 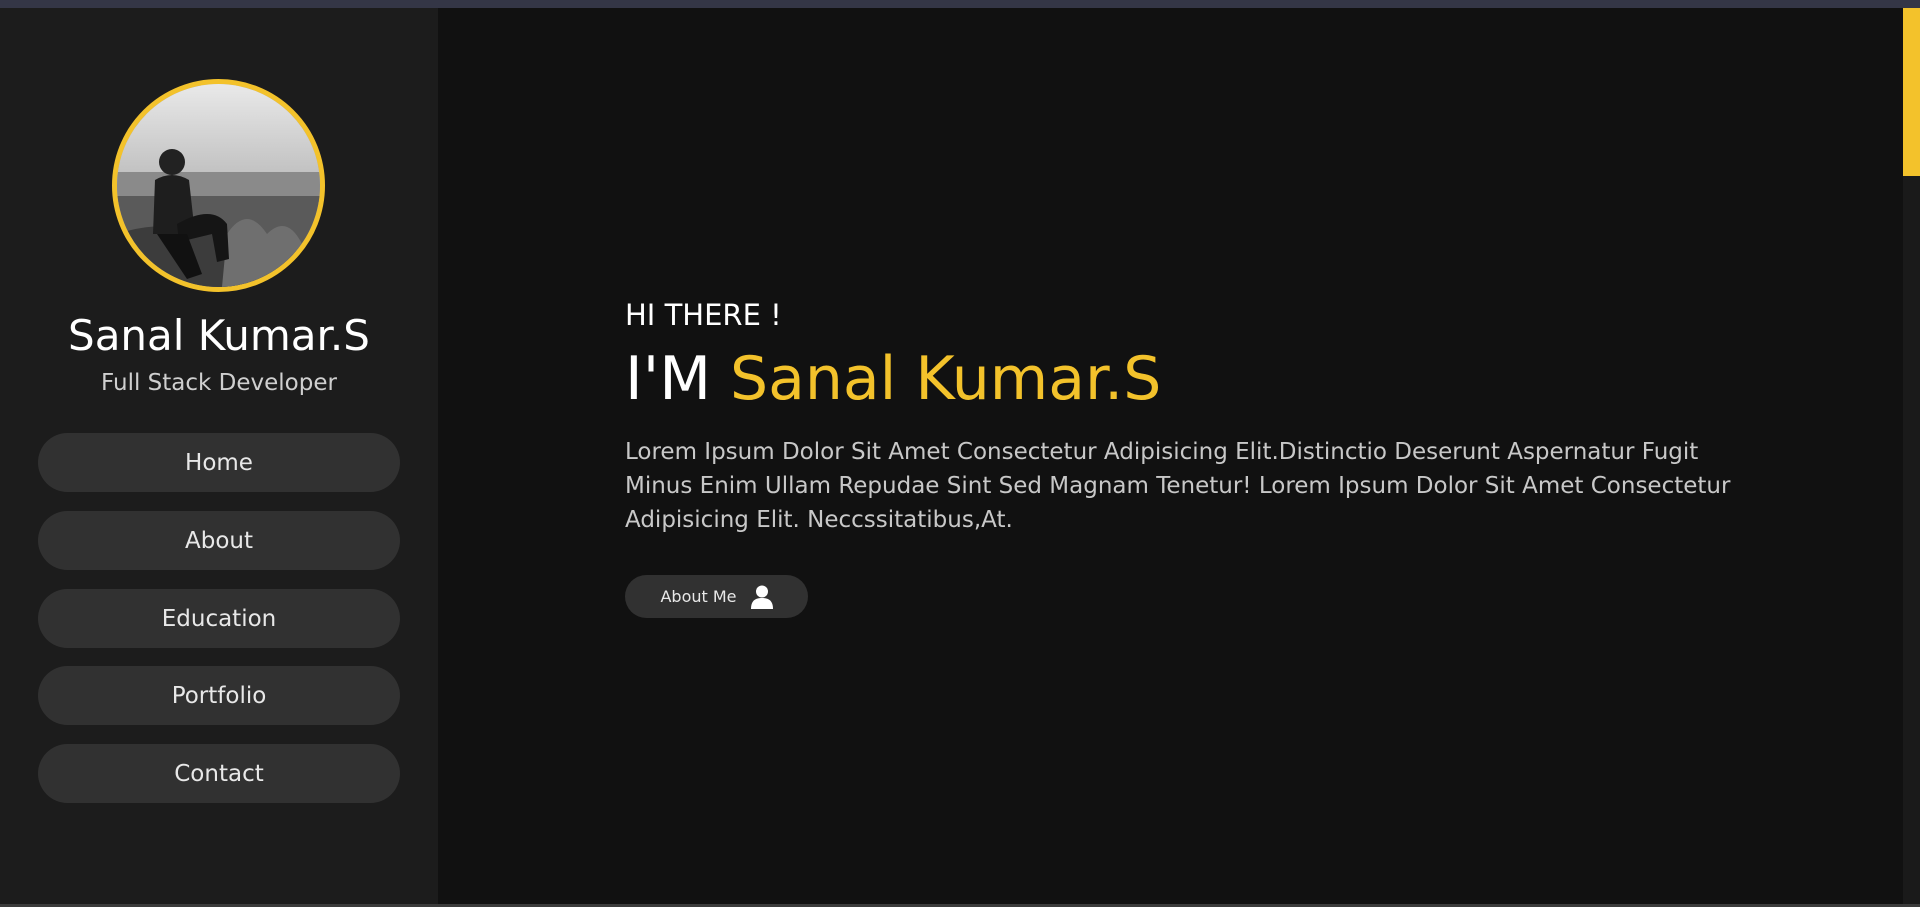 I want to click on hero-title-prefix: I'M, so click(x=678, y=379).